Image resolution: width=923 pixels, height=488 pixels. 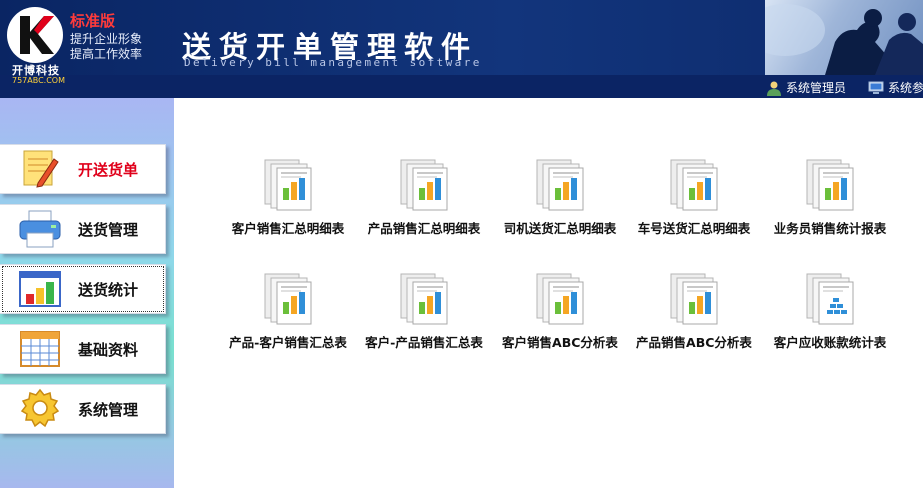 I want to click on logo-url: 757ABC.COM, so click(x=39, y=80).